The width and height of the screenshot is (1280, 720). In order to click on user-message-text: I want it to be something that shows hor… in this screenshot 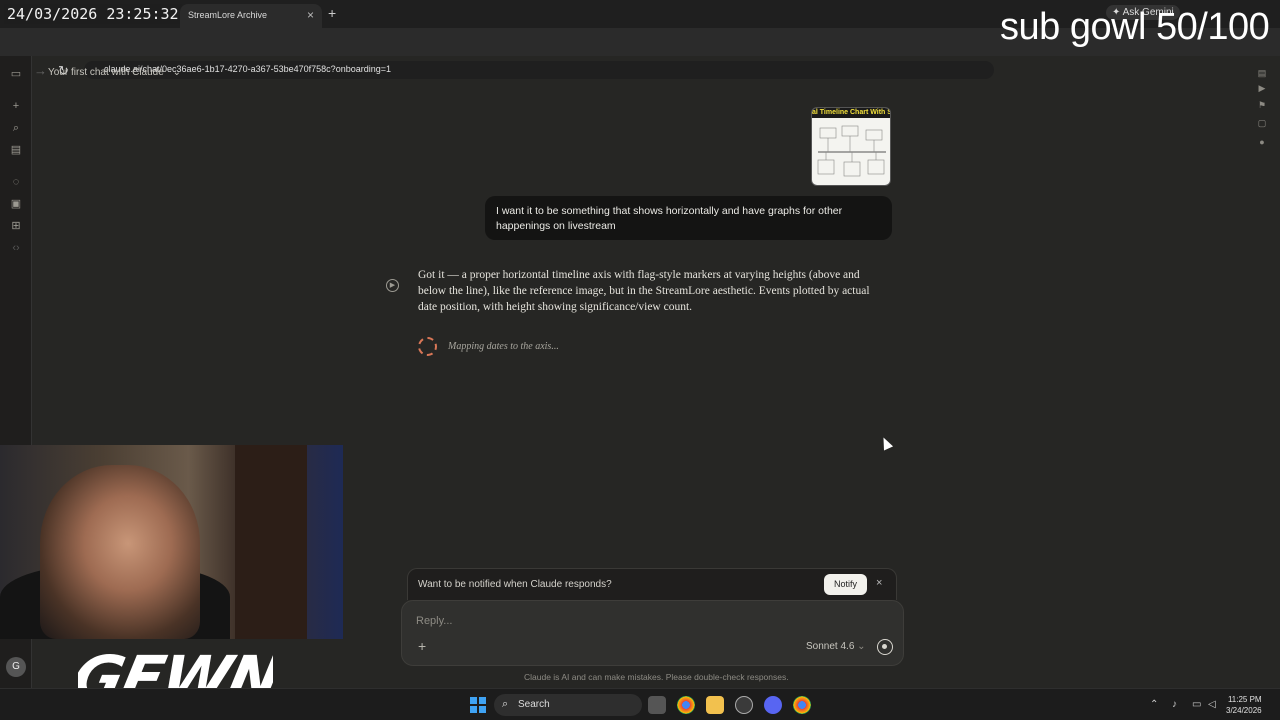, I will do `click(669, 218)`.